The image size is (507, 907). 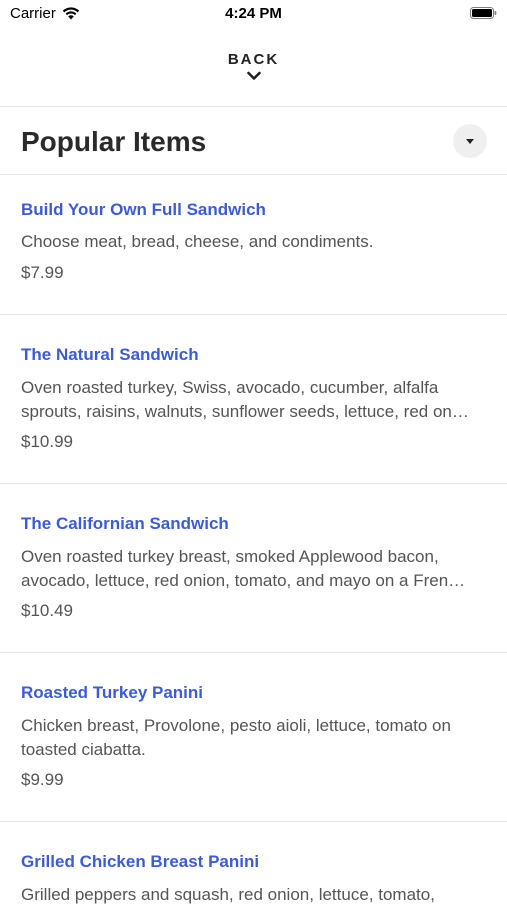 I want to click on item-price: $10.99, so click(x=47, y=441).